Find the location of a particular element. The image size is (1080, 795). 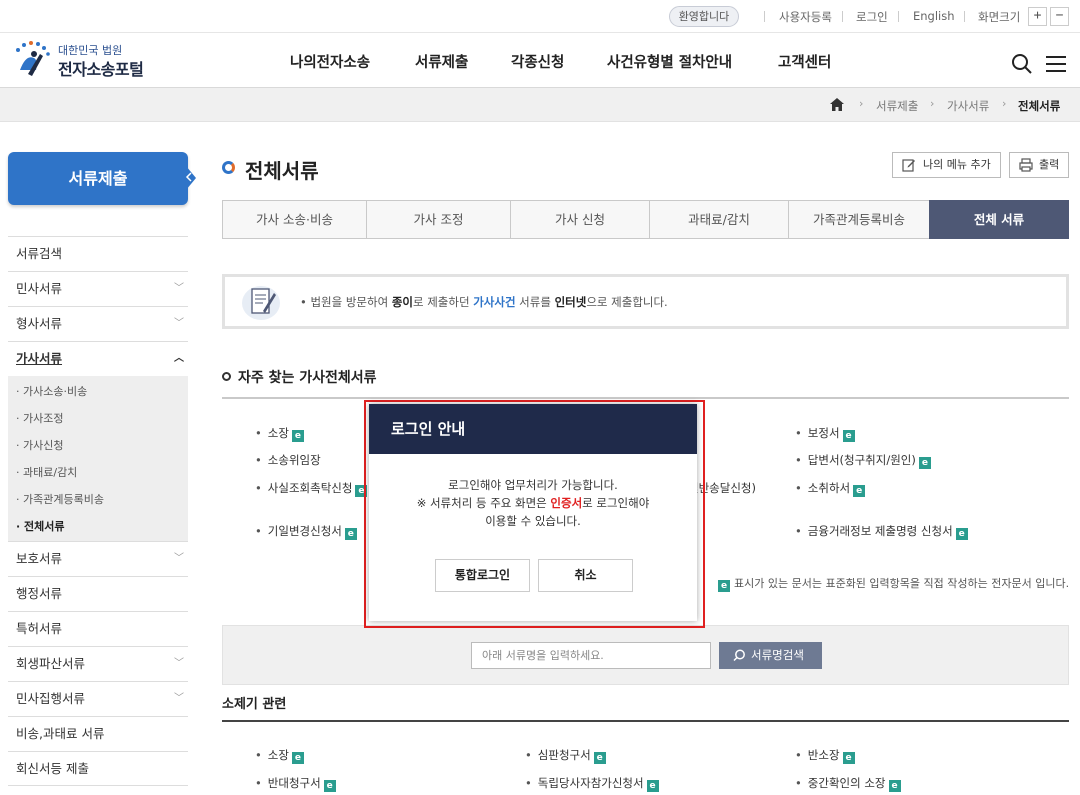

list-item: 독립당사자참가신청서e is located at coordinates (592, 783).